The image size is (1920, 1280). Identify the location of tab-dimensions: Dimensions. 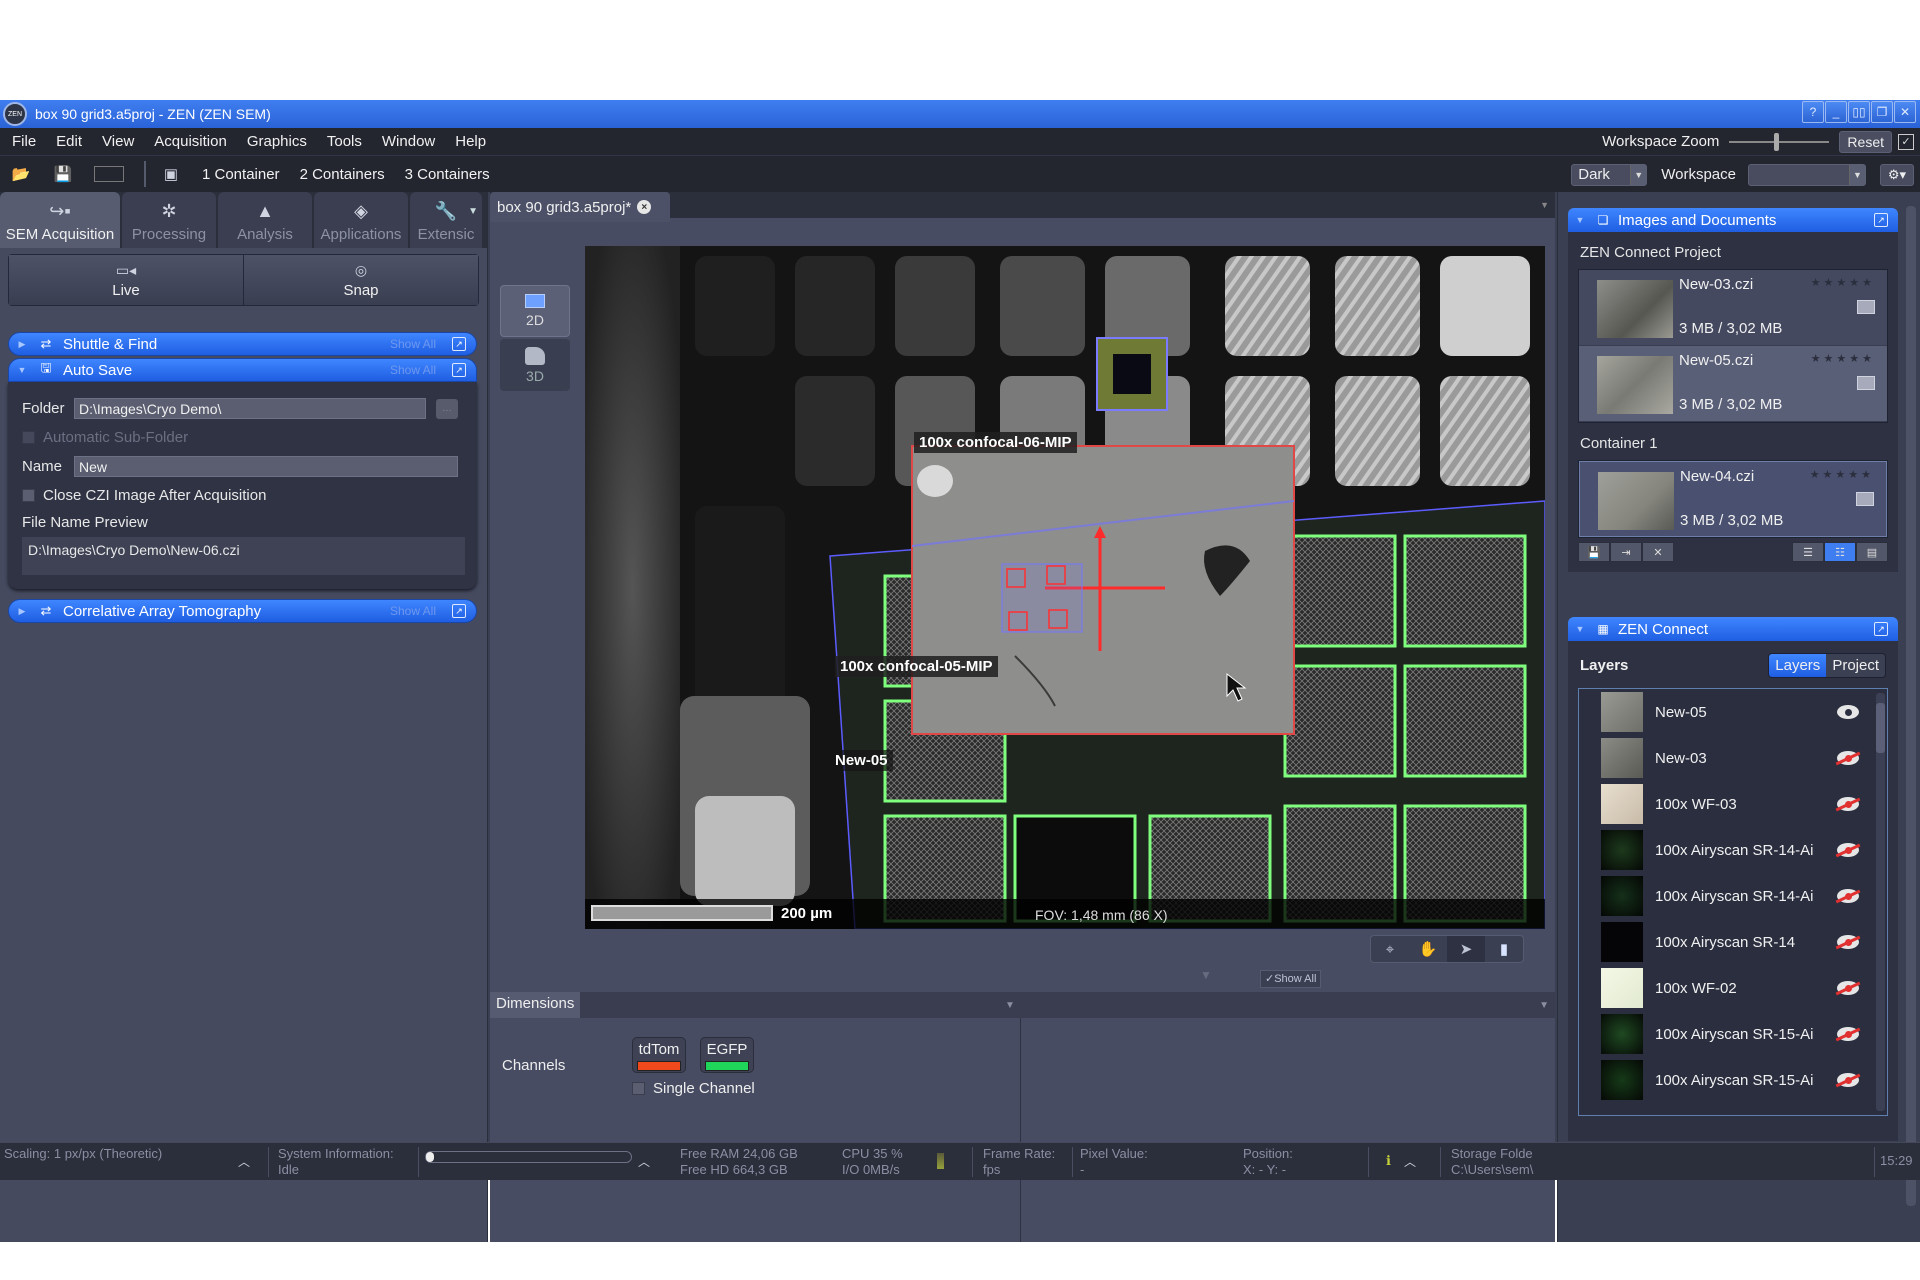
(535, 1005).